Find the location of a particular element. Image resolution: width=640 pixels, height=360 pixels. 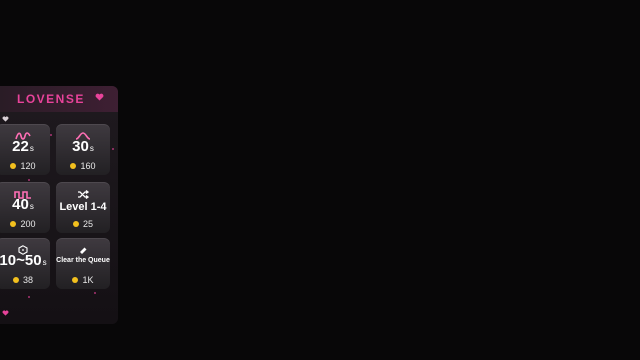

lovense-logo: LOVENSE is located at coordinates (51, 99).